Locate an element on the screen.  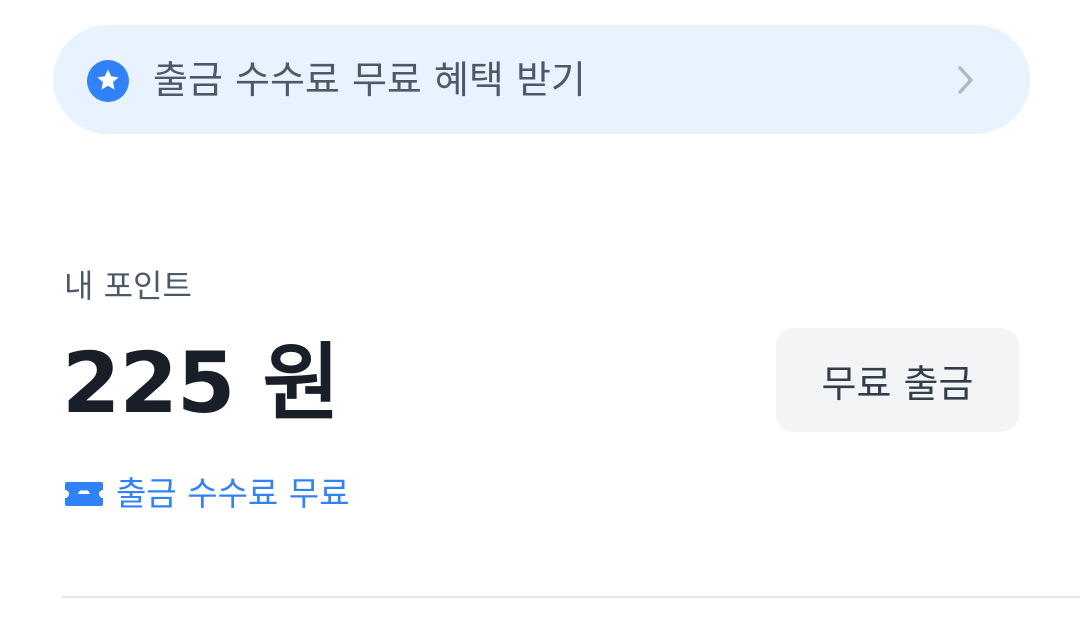
fee-free-notice: 출금 수수료 무료 is located at coordinates (207, 494).